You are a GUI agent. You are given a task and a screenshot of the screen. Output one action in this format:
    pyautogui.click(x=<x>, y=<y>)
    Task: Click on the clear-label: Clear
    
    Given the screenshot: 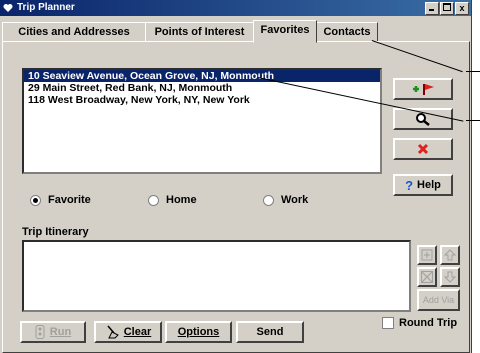 What is the action you would take?
    pyautogui.click(x=137, y=332)
    